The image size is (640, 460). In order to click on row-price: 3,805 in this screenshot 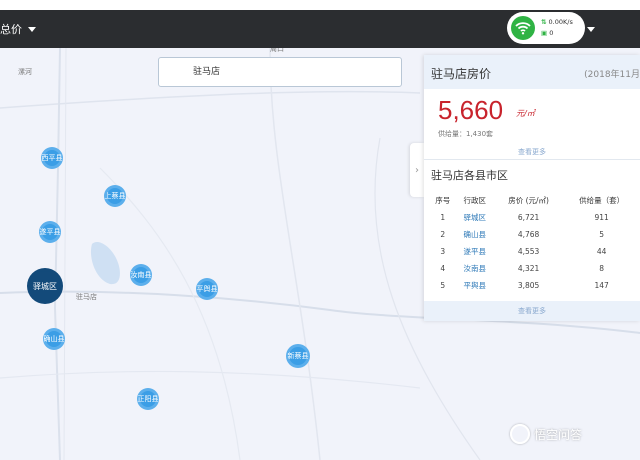, I will do `click(528, 285)`.